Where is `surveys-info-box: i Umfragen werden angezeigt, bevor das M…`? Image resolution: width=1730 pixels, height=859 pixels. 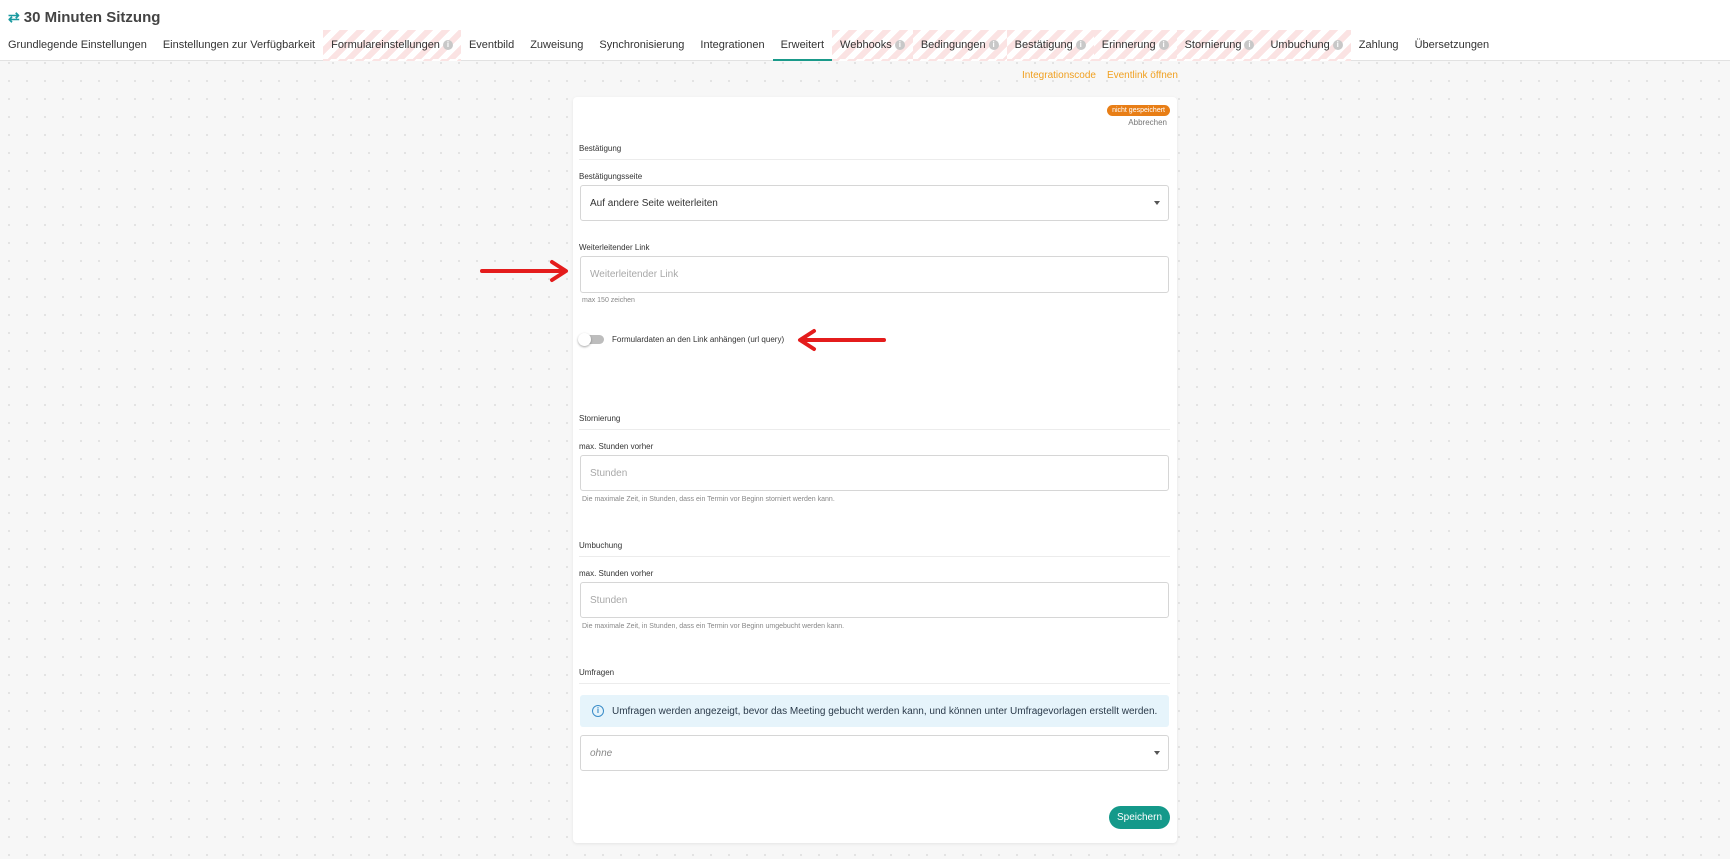
surveys-info-box: i Umfragen werden angezeigt, bevor das M… is located at coordinates (874, 711).